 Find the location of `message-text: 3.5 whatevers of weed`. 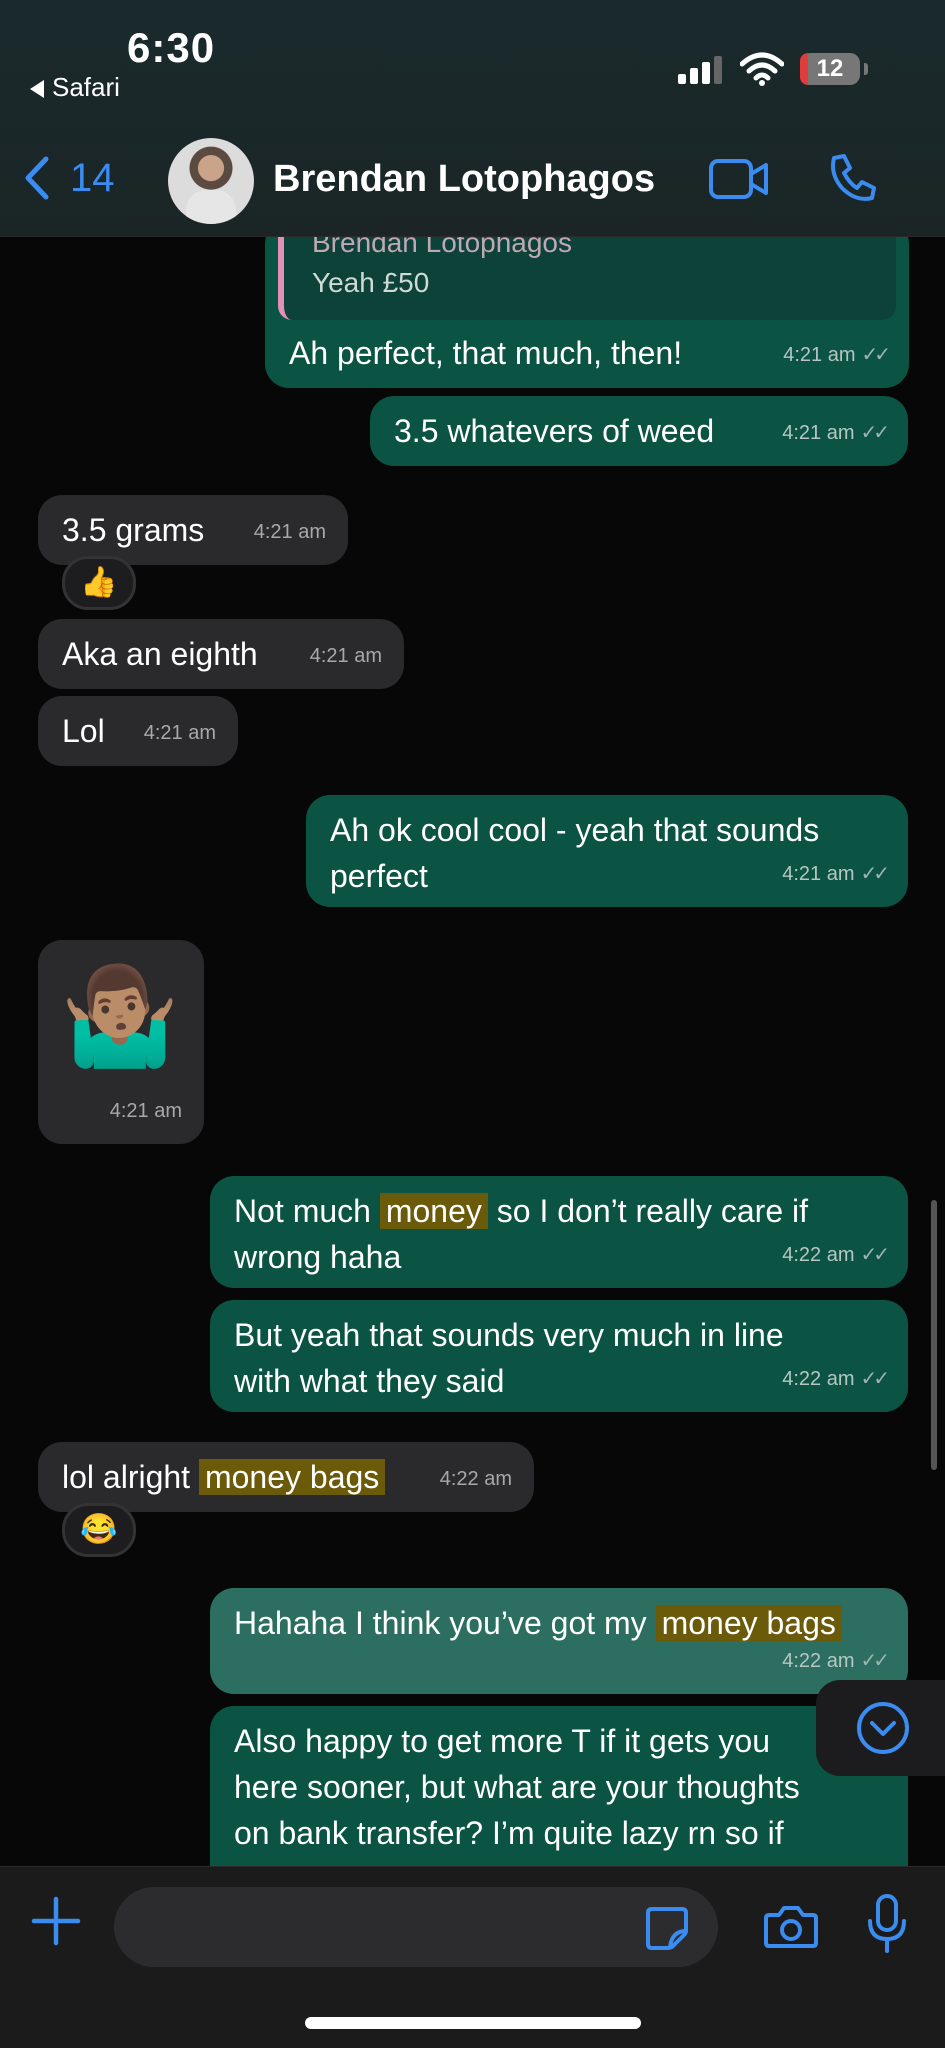

message-text: 3.5 whatevers of weed is located at coordinates (554, 431).